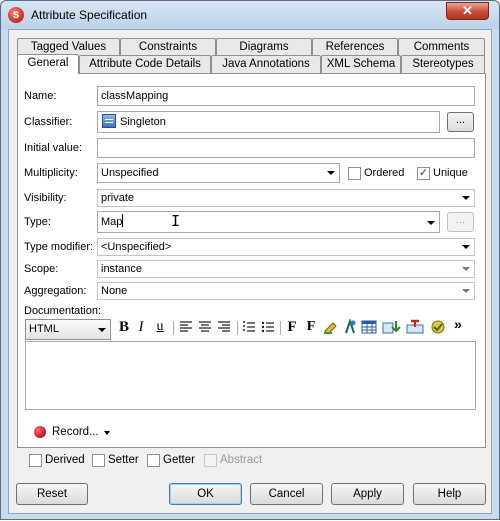 Image resolution: width=500 pixels, height=521 pixels. Describe the element at coordinates (186, 327) in the screenshot. I see `align-left-icon` at that location.